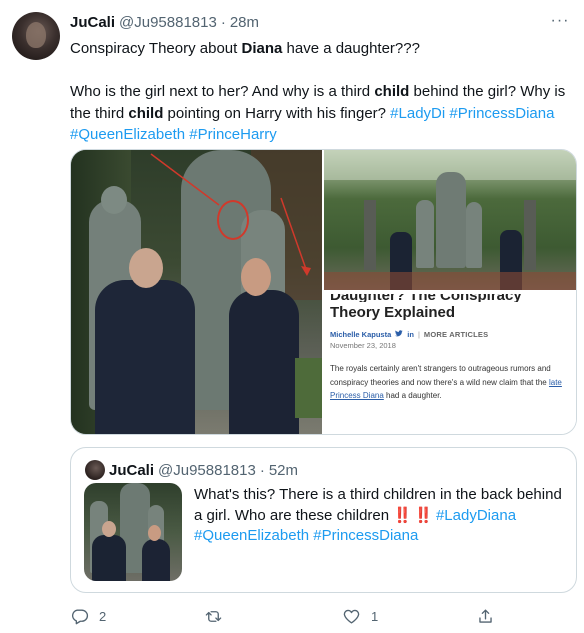  What do you see at coordinates (145, 357) in the screenshot?
I see `man-left` at bounding box center [145, 357].